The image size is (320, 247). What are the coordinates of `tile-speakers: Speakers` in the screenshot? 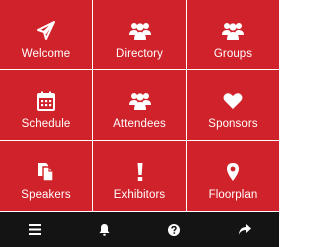 It's located at (46, 176).